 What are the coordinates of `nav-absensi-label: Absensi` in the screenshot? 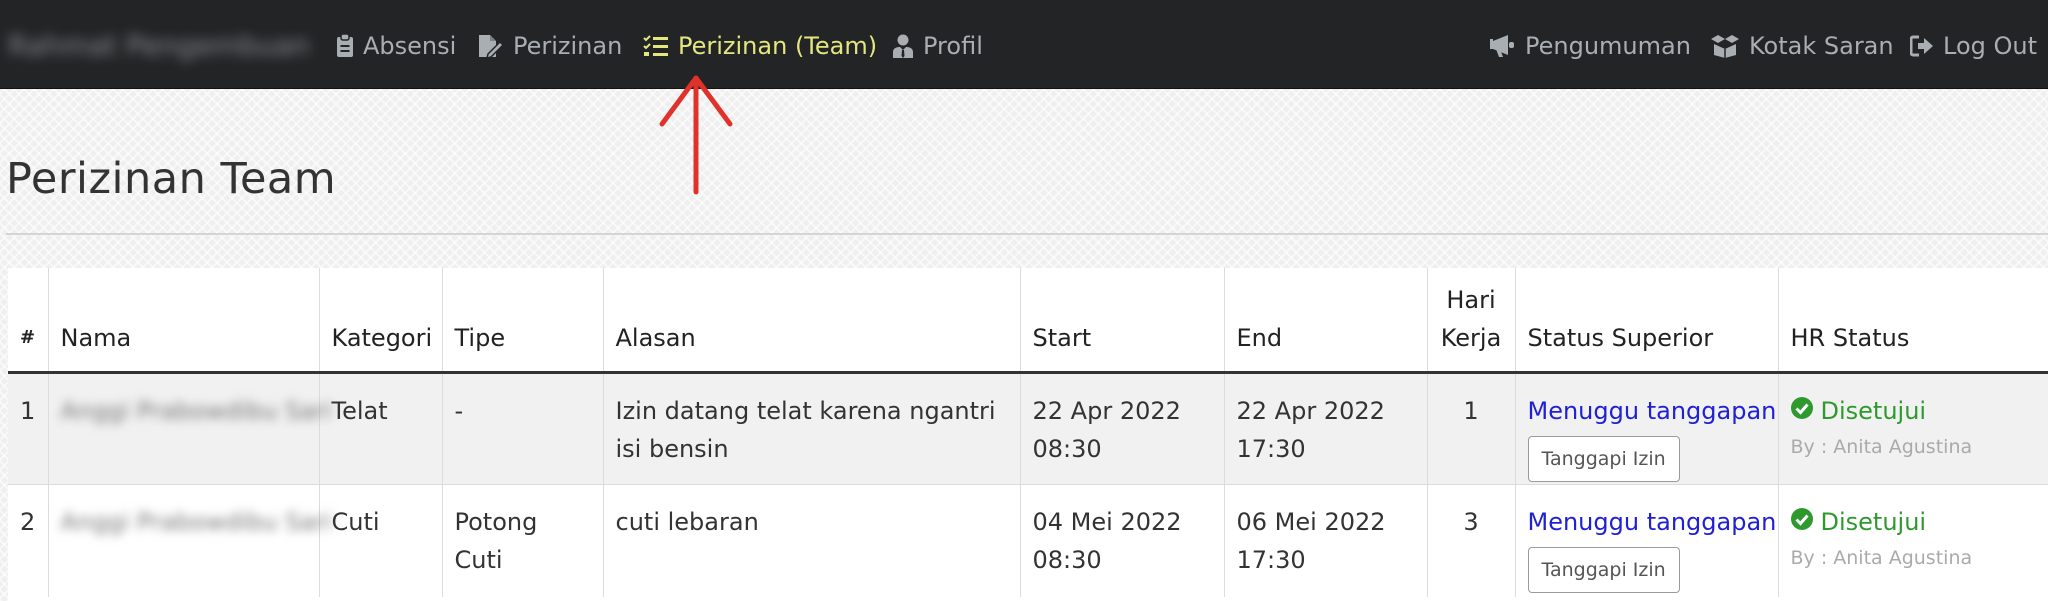 It's located at (410, 46).